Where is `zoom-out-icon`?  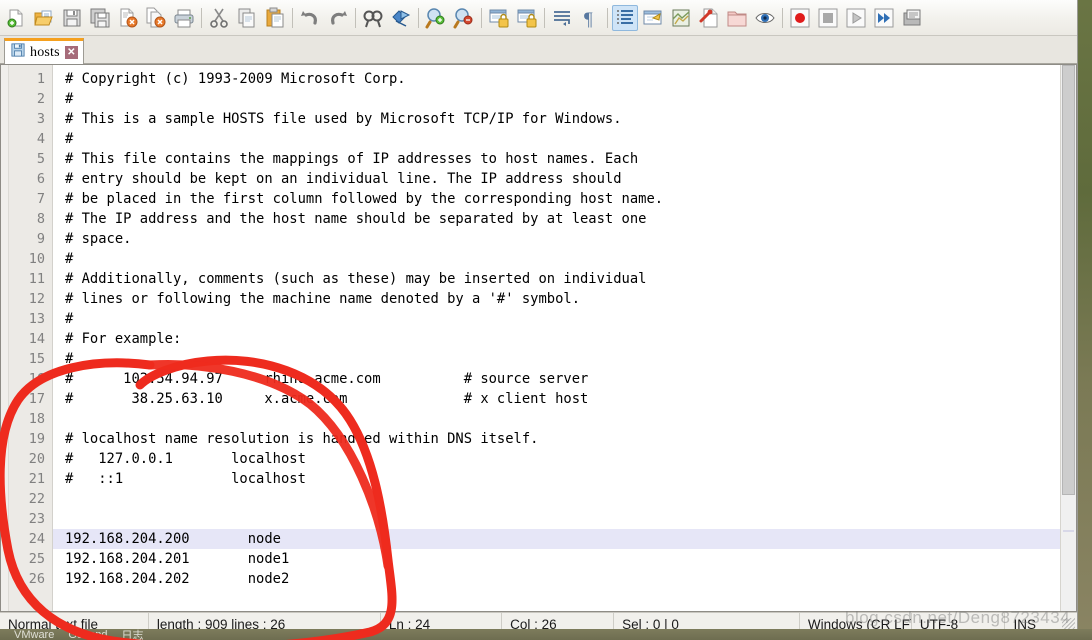
zoom-out-icon is located at coordinates (464, 18).